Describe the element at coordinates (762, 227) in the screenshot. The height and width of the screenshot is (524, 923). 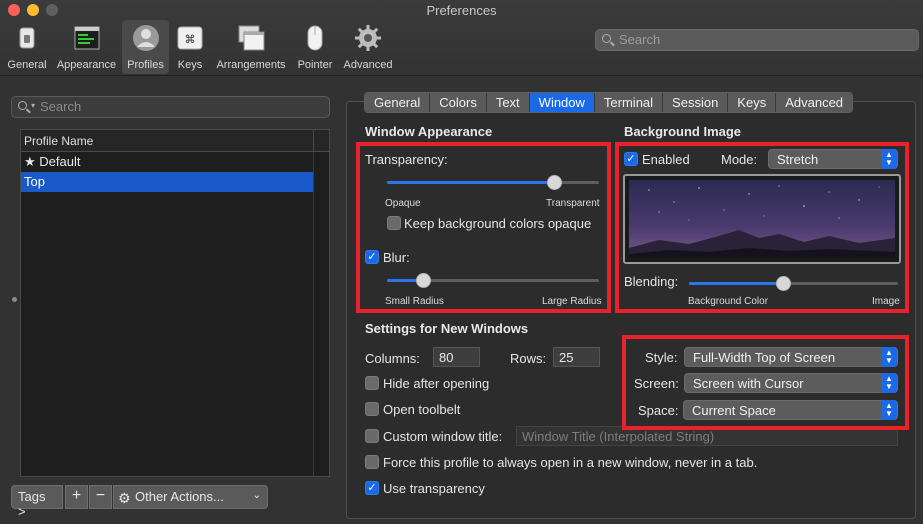
I see `highlight-box-background` at that location.